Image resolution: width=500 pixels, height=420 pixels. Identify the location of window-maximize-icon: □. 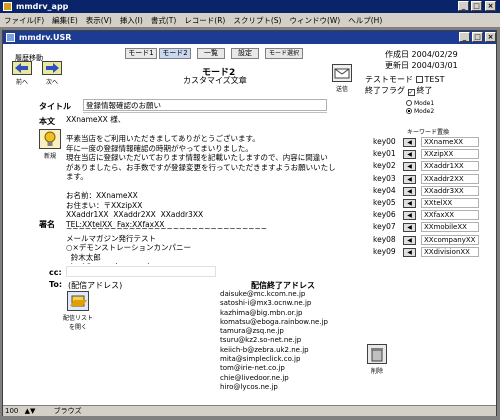
(477, 37).